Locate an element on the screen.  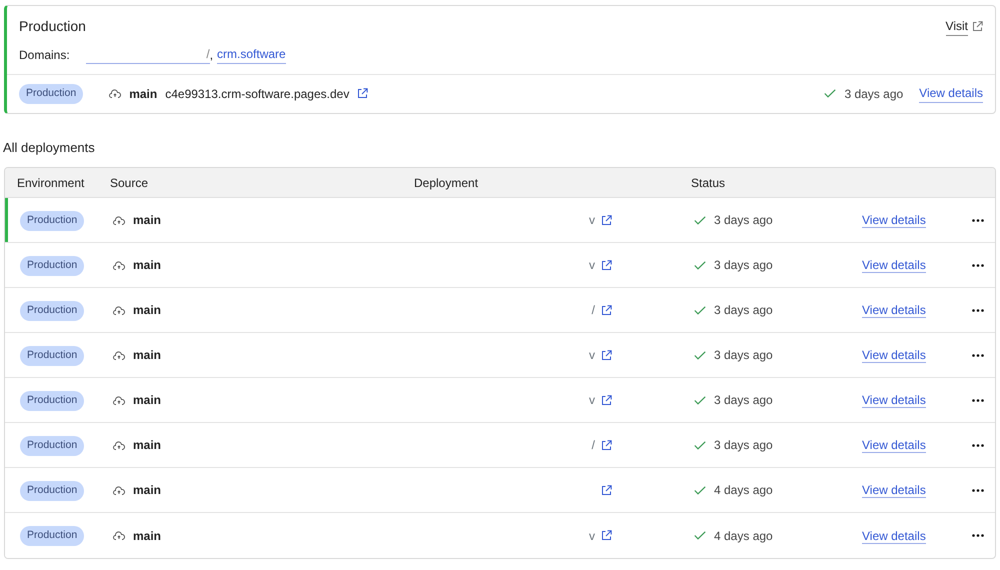
column-header: Status is located at coordinates (708, 183).